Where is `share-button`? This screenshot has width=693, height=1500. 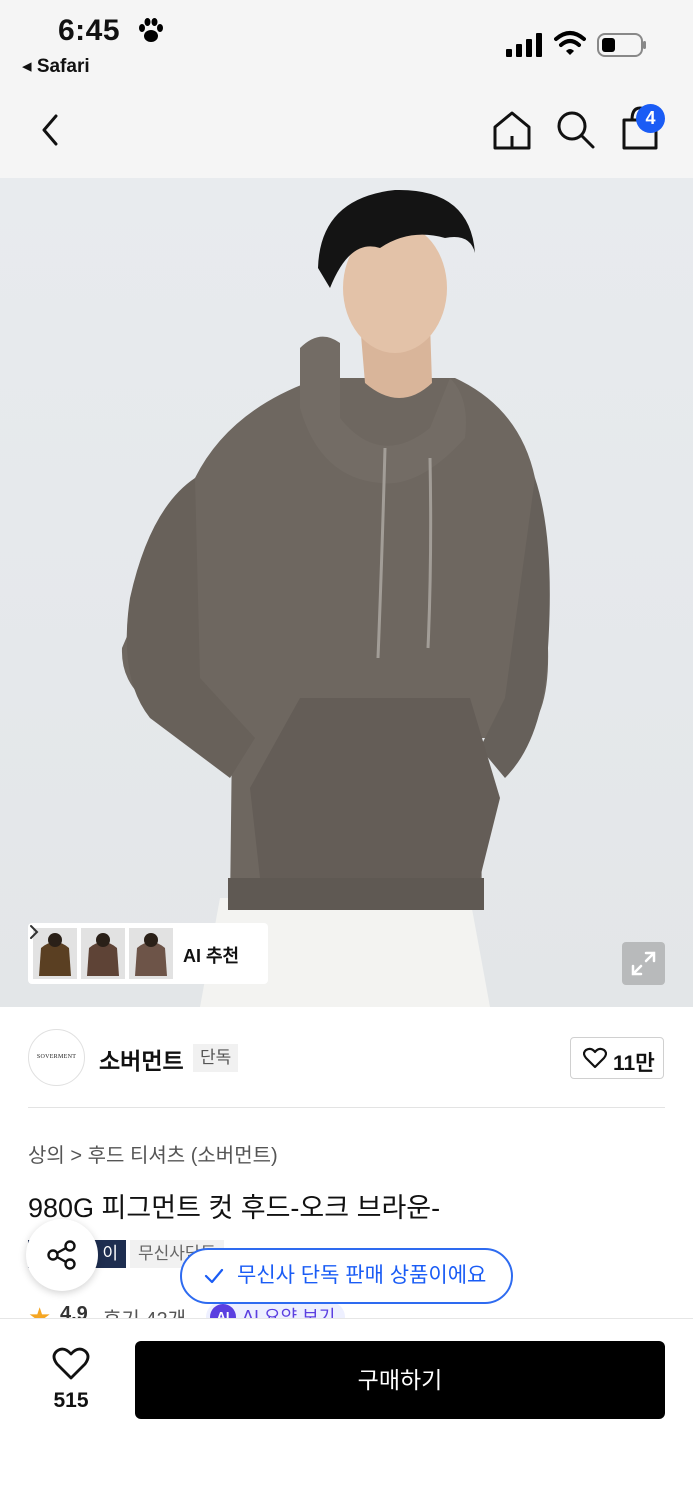
share-button is located at coordinates (62, 1255).